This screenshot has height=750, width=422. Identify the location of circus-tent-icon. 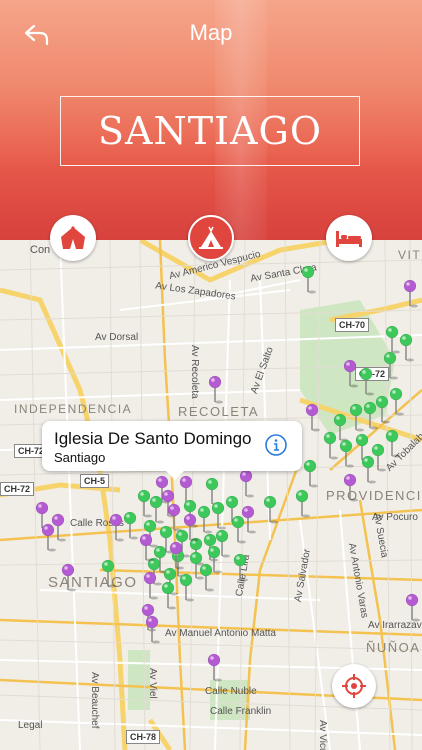
(73, 237).